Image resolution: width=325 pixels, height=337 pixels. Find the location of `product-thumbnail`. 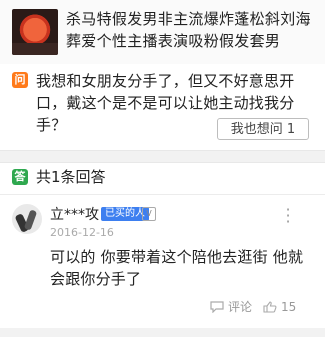

product-thumbnail is located at coordinates (35, 32).